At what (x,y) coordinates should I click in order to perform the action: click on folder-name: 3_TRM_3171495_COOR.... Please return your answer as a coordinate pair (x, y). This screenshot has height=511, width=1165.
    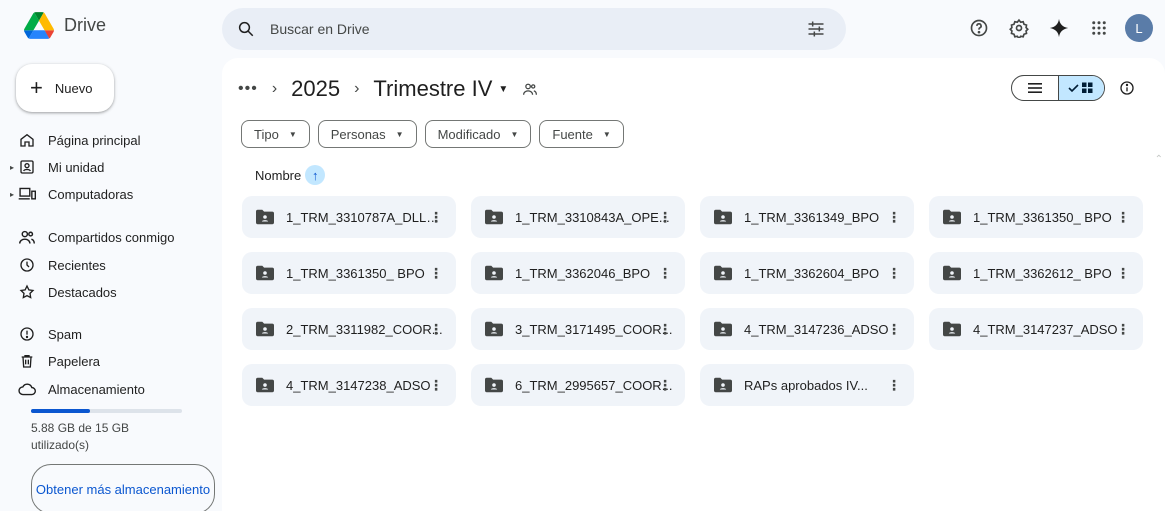
    Looking at the image, I should click on (594, 329).